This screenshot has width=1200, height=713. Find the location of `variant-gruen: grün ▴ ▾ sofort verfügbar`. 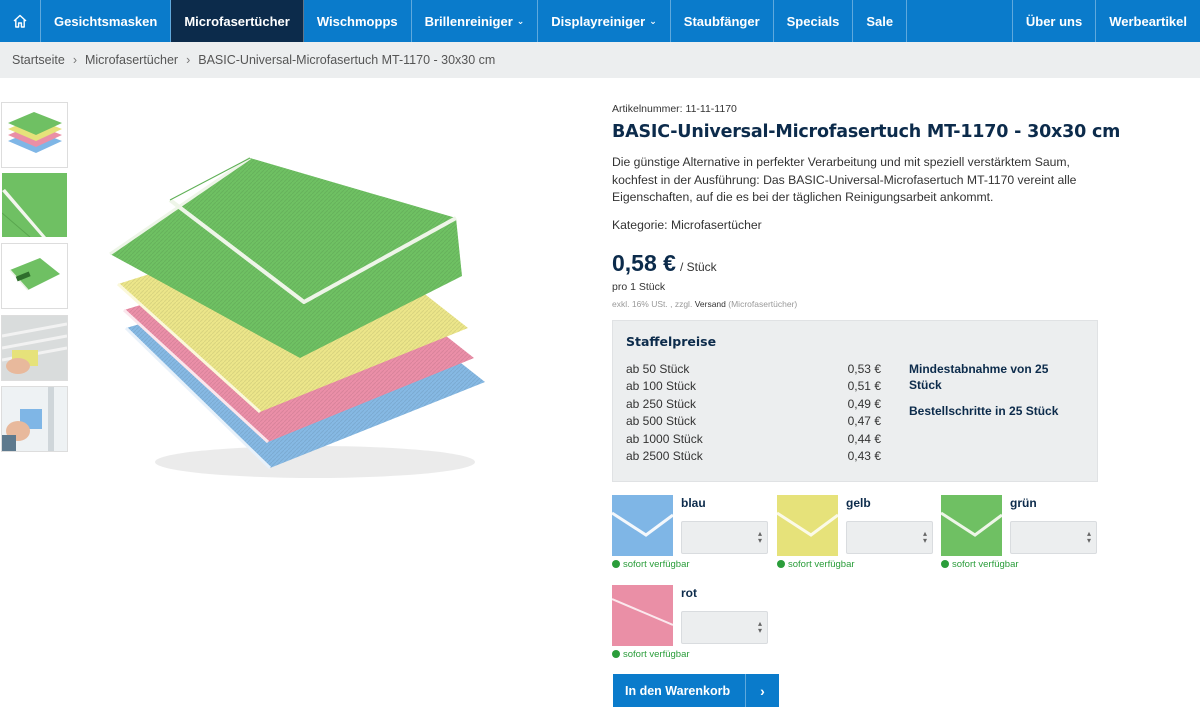

variant-gruen: grün ▴ ▾ sofort verfügbar is located at coordinates (1021, 535).